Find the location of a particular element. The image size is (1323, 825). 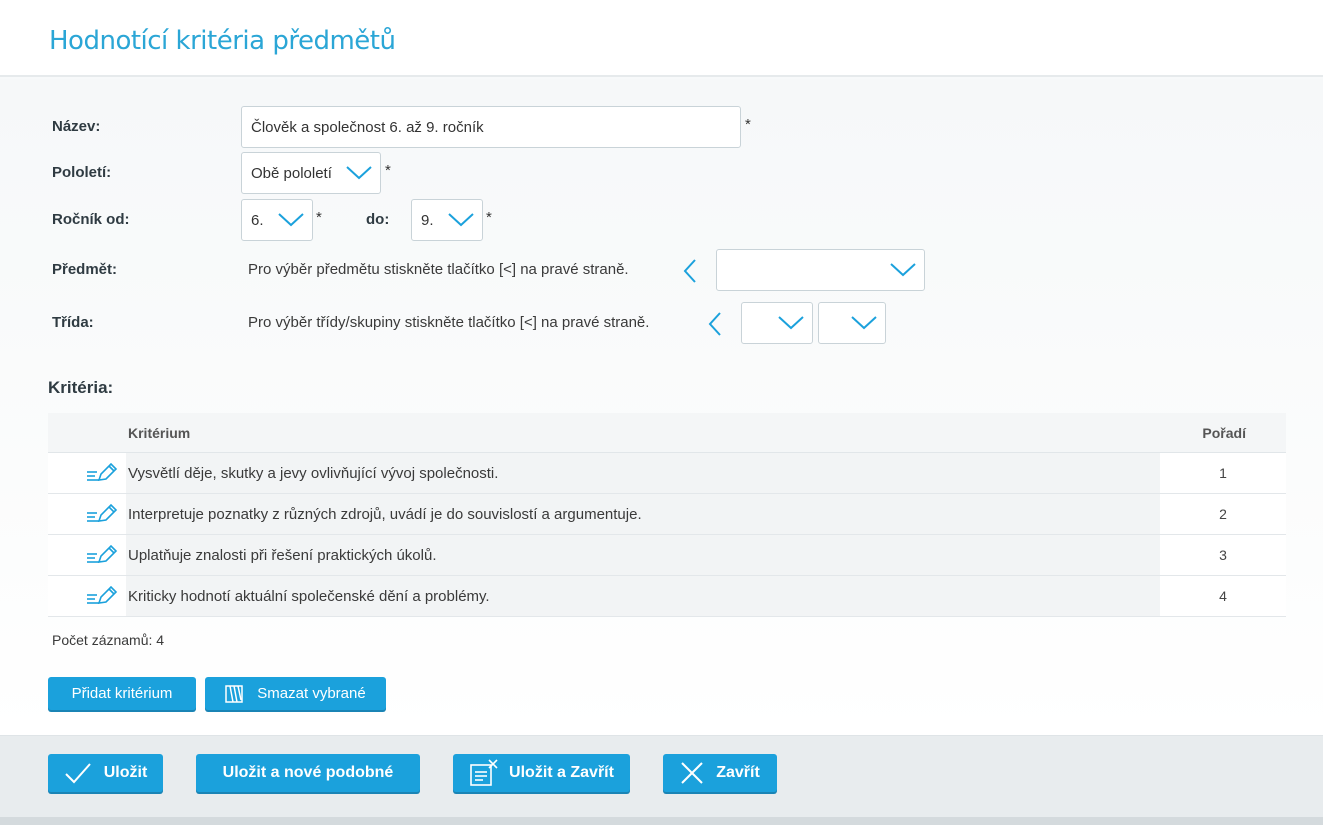

delete-selected-button: Smazat vybrané is located at coordinates (295, 693).